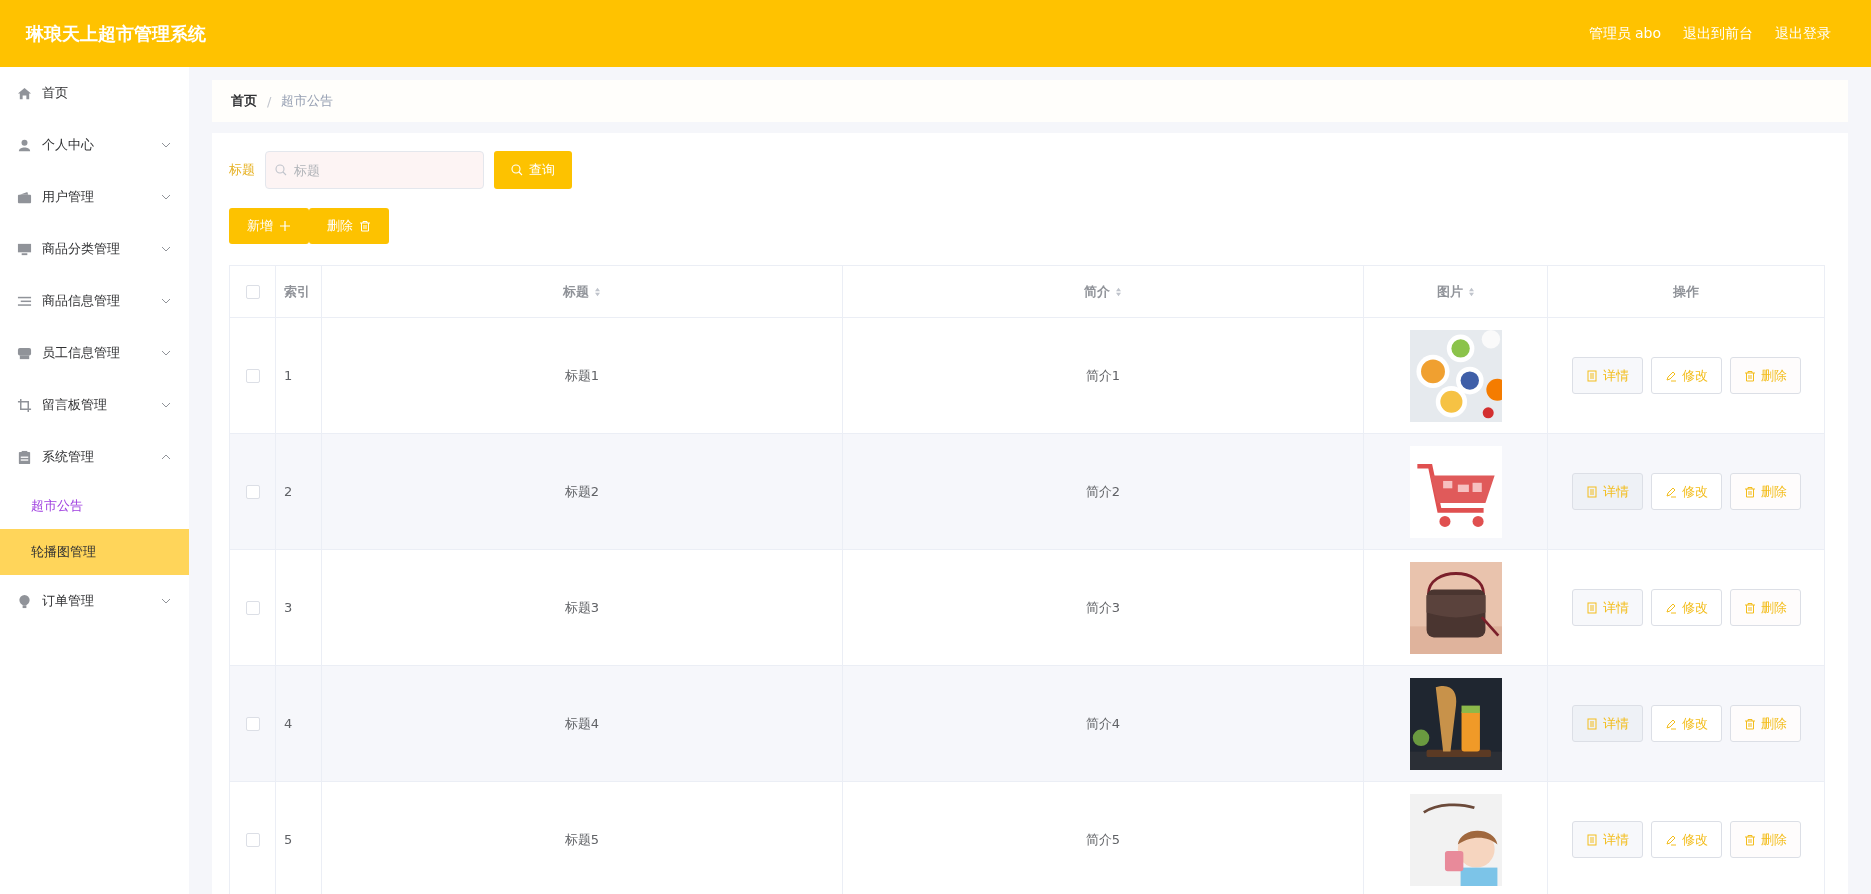 Image resolution: width=1871 pixels, height=894 pixels. Describe the element at coordinates (582, 607) in the screenshot. I see `table-cell: 标题3` at that location.